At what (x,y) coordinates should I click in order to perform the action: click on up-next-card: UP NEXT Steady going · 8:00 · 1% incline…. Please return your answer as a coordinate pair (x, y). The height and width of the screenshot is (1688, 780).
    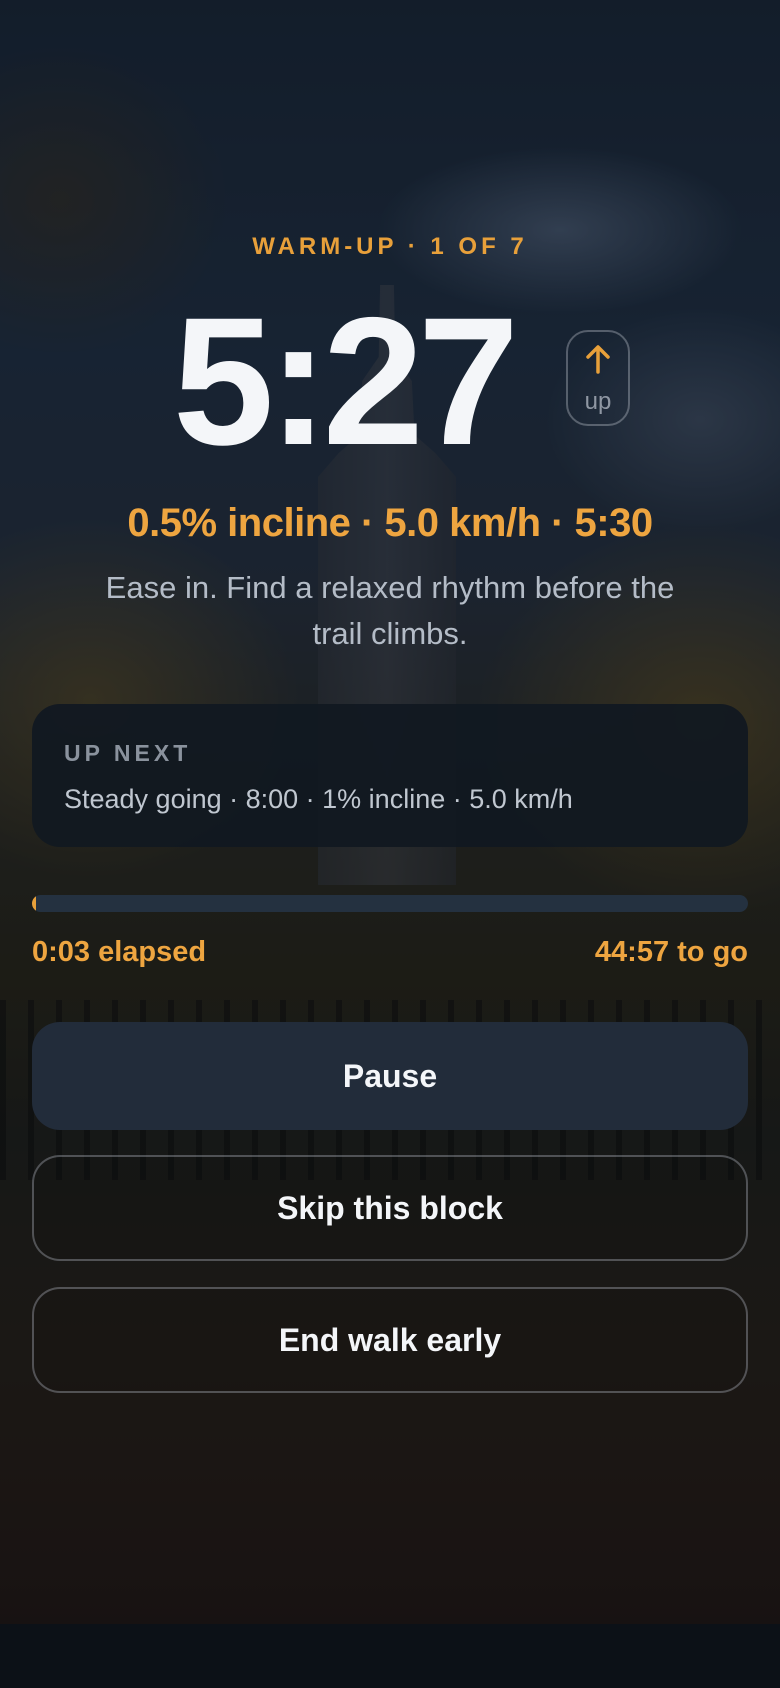
    Looking at the image, I should click on (390, 775).